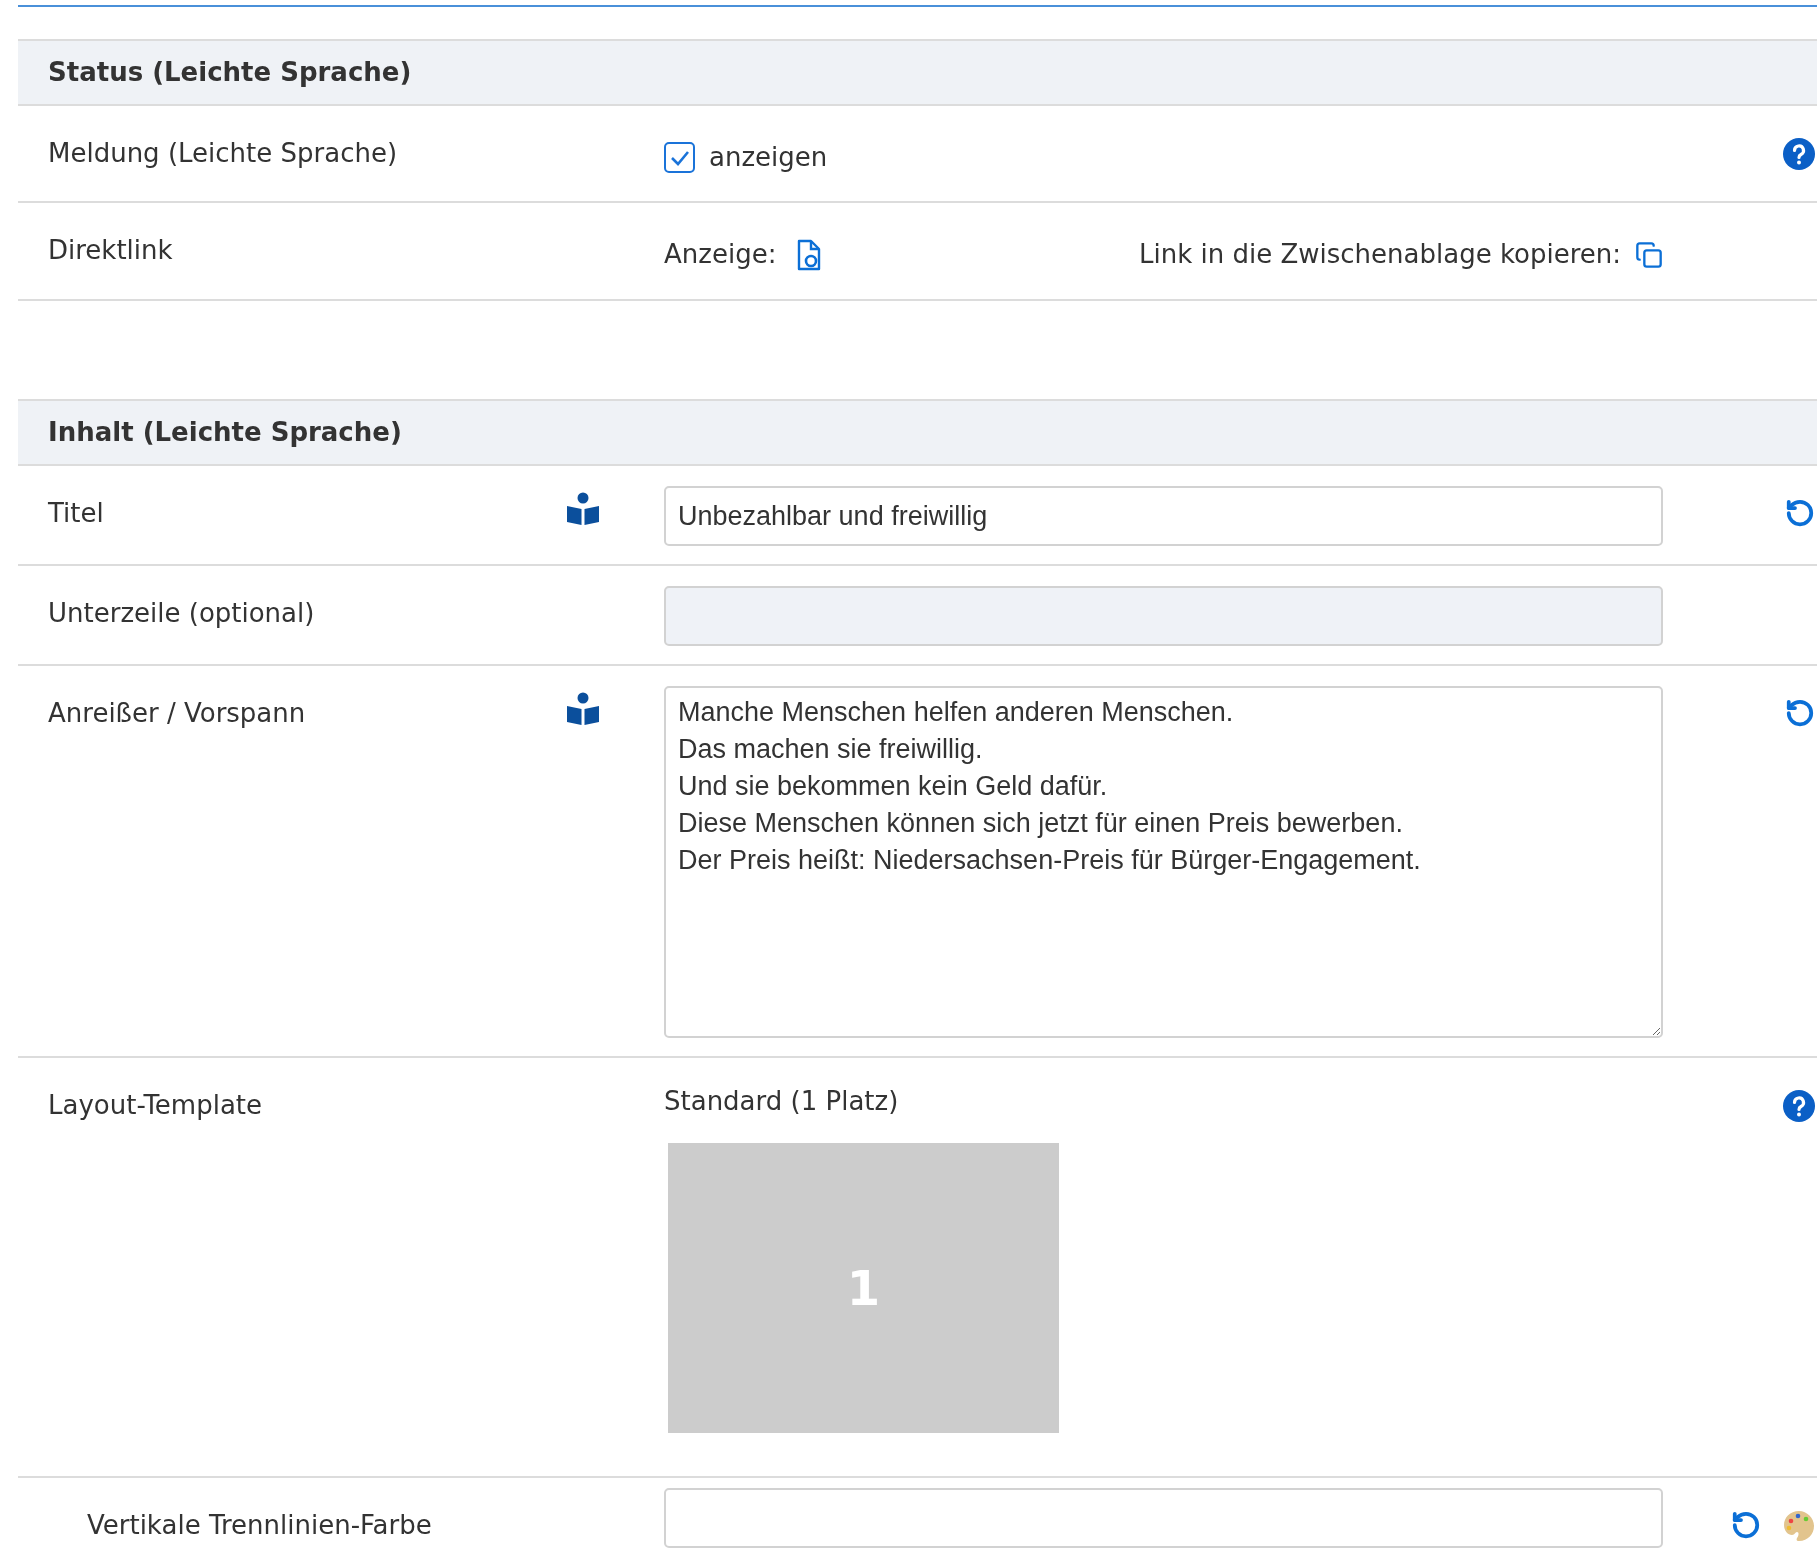 Image resolution: width=1817 pixels, height=1551 pixels. Describe the element at coordinates (720, 254) in the screenshot. I see `view-label: Anzeige:` at that location.